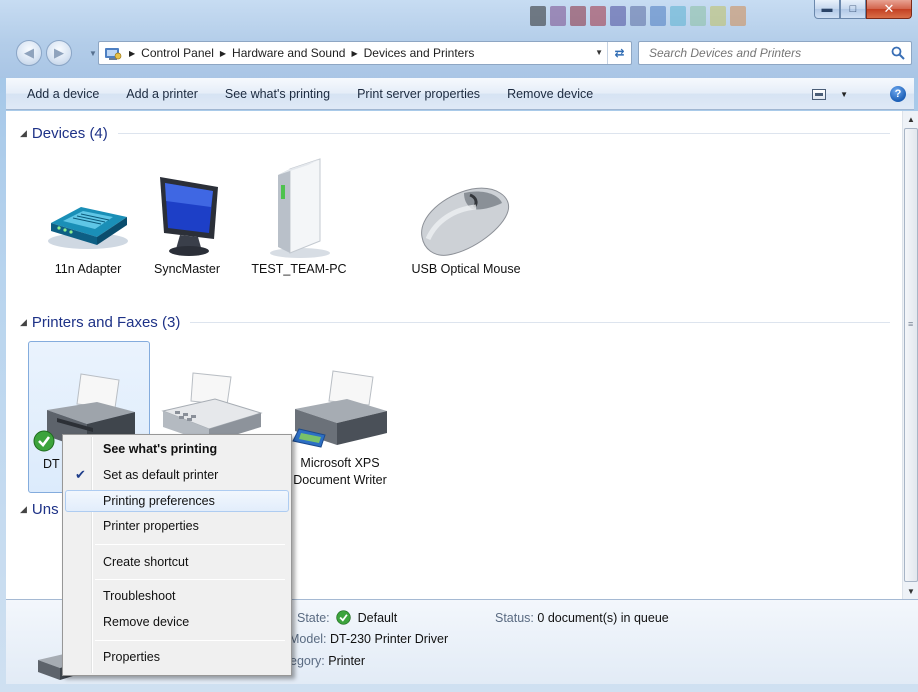 The image size is (918, 692). I want to click on close-icon: ✕, so click(889, 8).